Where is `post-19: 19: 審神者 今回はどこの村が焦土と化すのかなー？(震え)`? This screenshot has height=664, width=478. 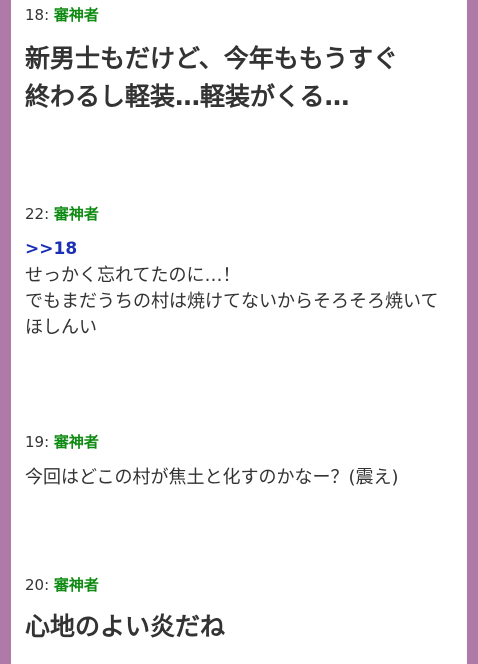 post-19: 19: 審神者 今回はどこの村が焦土と化すのかなー？(震え) is located at coordinates (241, 462).